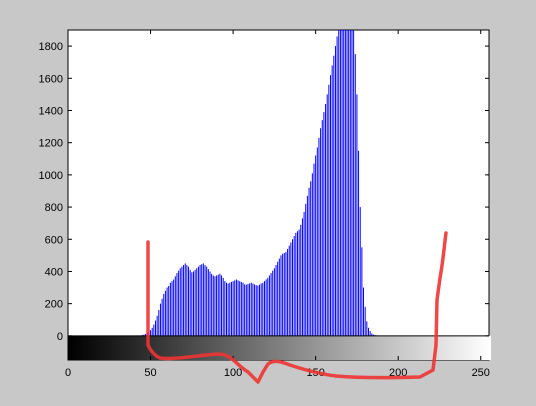  I want to click on y-tick-label: 200, so click(54, 305).